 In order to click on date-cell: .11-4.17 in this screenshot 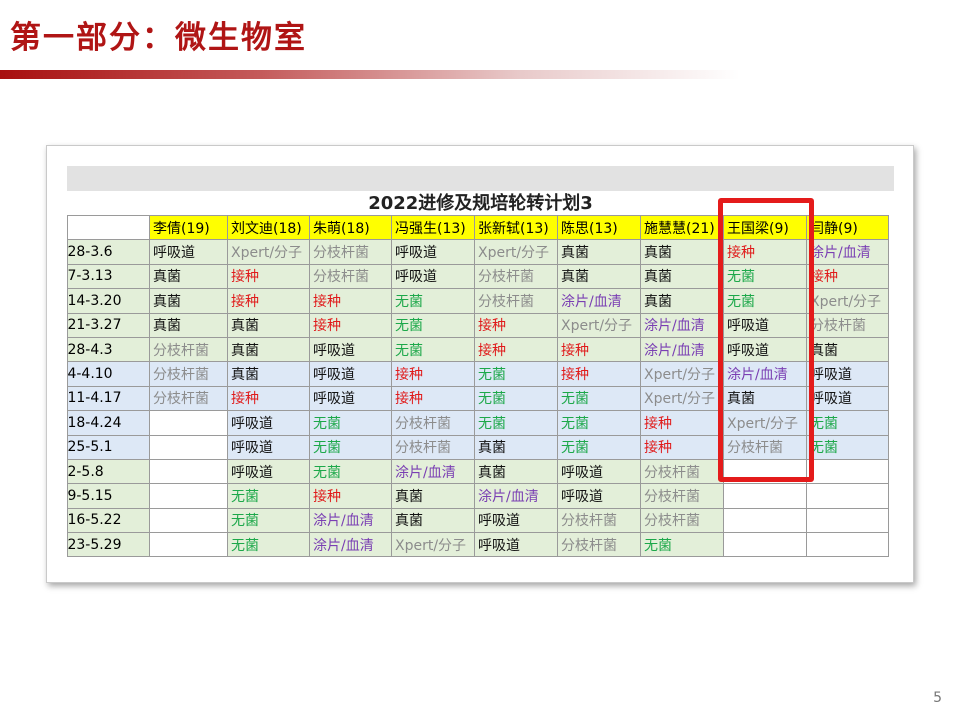, I will do `click(108, 398)`.